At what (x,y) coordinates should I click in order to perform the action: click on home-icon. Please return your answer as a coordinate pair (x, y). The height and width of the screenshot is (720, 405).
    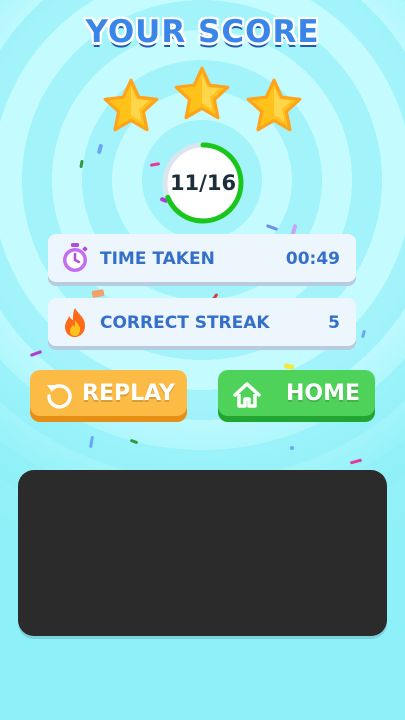
    Looking at the image, I should click on (247, 395).